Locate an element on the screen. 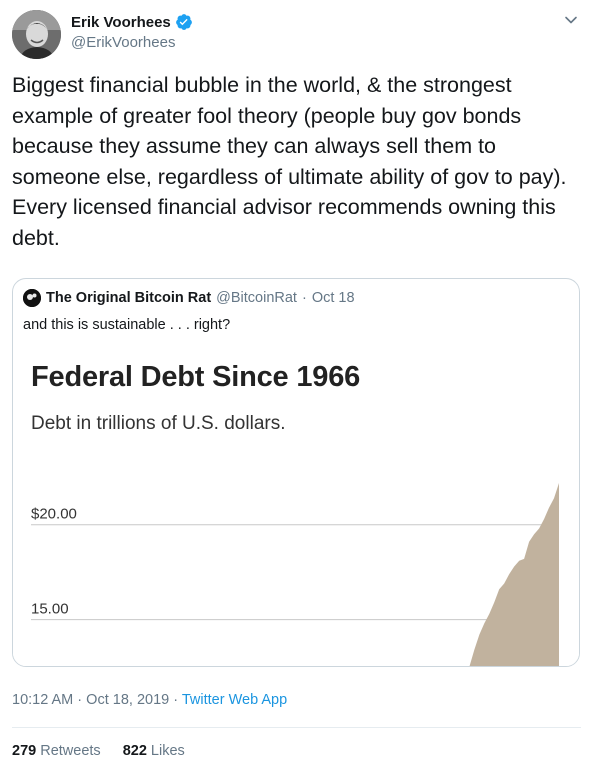 The height and width of the screenshot is (775, 593). quoted-author-avatar is located at coordinates (32, 298).